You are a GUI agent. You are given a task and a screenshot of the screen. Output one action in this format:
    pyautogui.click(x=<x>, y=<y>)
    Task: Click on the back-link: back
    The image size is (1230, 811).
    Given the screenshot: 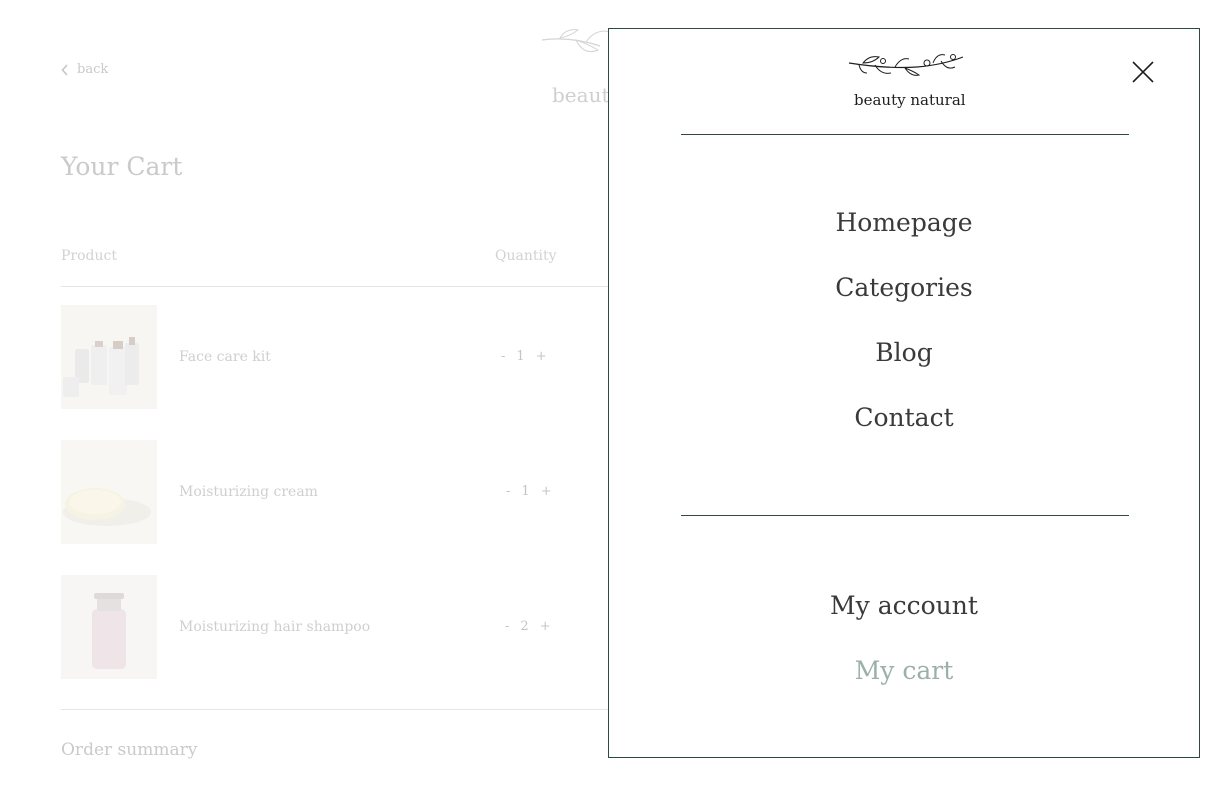 What is the action you would take?
    pyautogui.click(x=84, y=69)
    